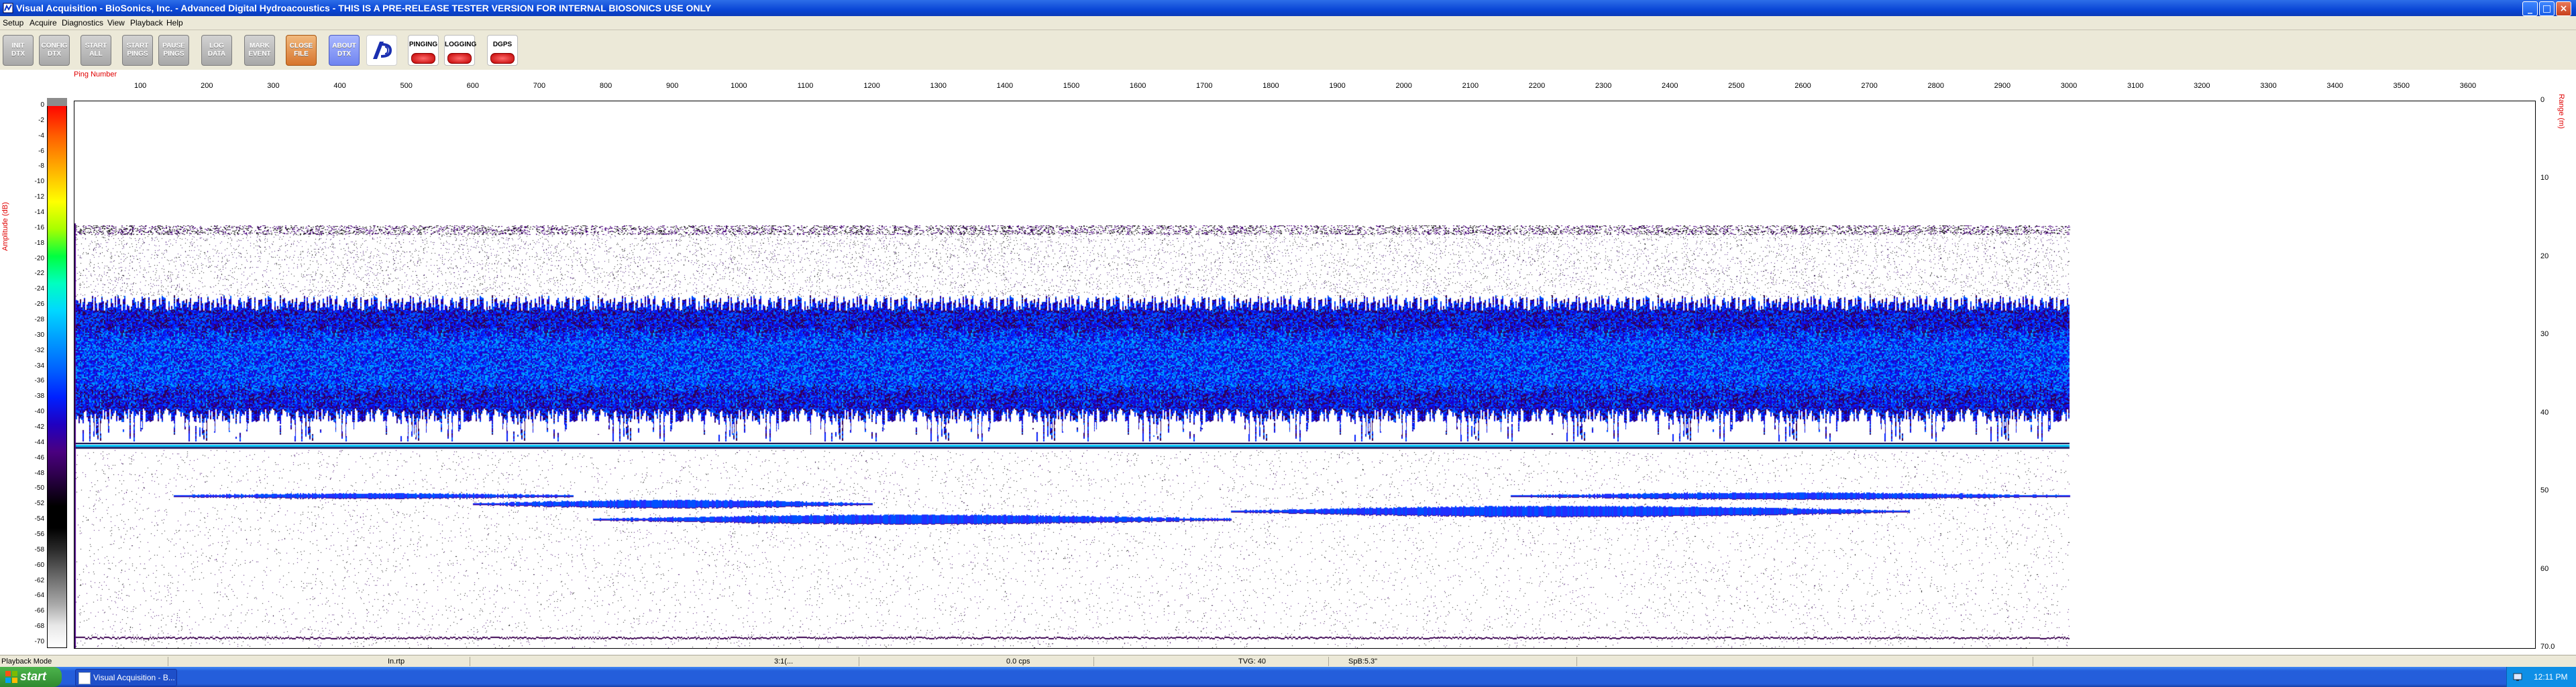 The height and width of the screenshot is (687, 2576). What do you see at coordinates (140, 86) in the screenshot?
I see `ping-tick: 100` at bounding box center [140, 86].